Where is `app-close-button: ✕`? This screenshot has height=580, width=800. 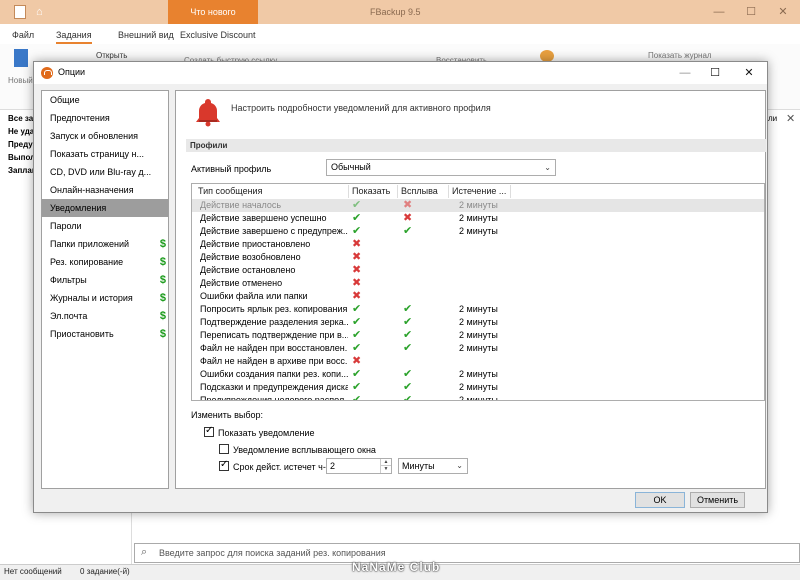
app-close-button: ✕ is located at coordinates (783, 12).